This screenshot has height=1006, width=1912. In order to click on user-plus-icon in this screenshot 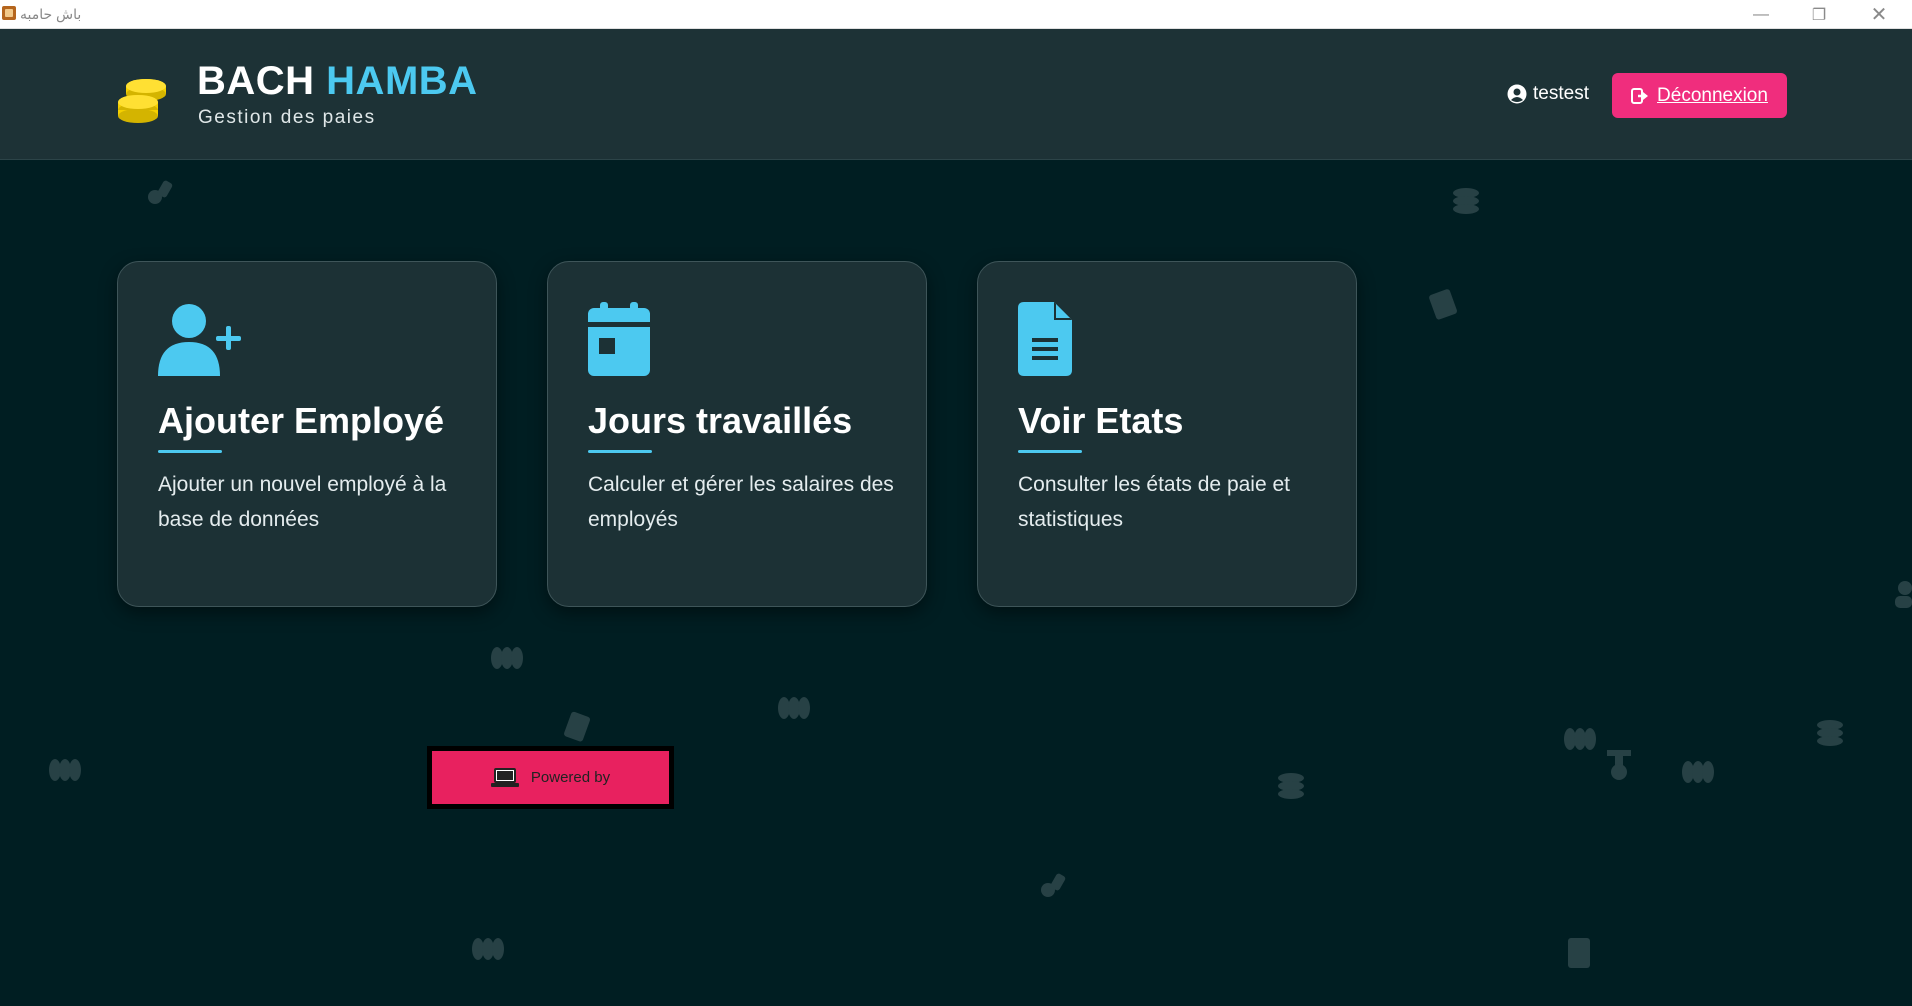, I will do `click(199, 340)`.